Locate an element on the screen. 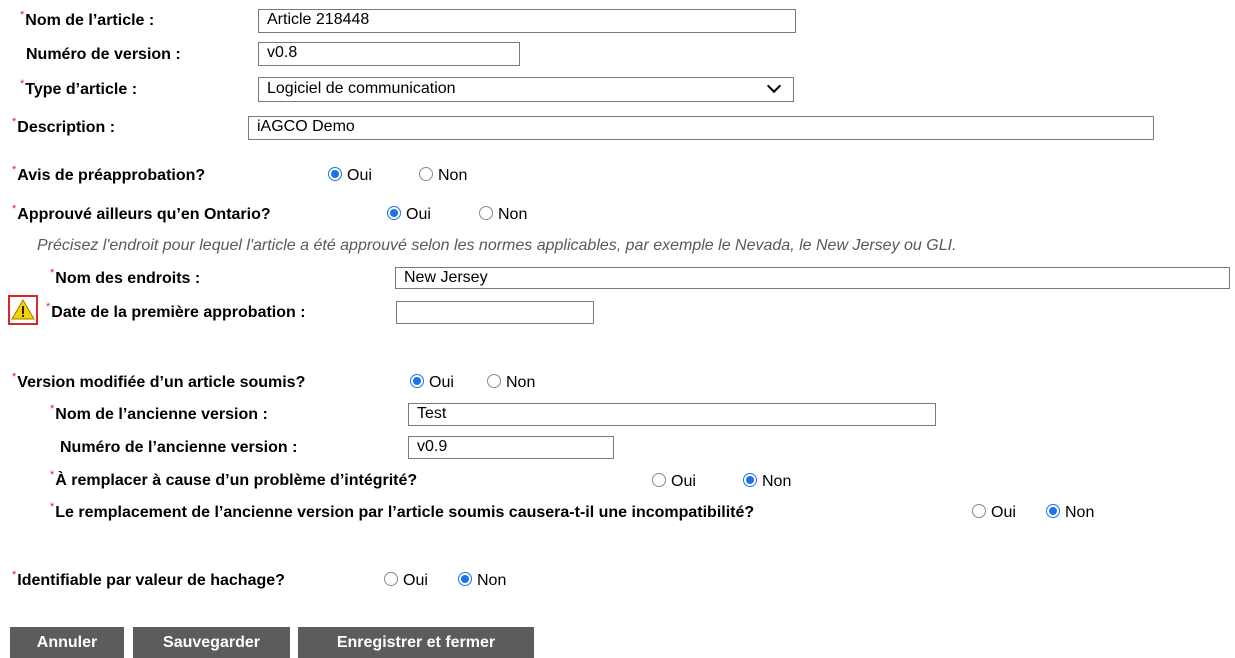 The width and height of the screenshot is (1235, 658). modified-version-no-radio: Non is located at coordinates (511, 383).